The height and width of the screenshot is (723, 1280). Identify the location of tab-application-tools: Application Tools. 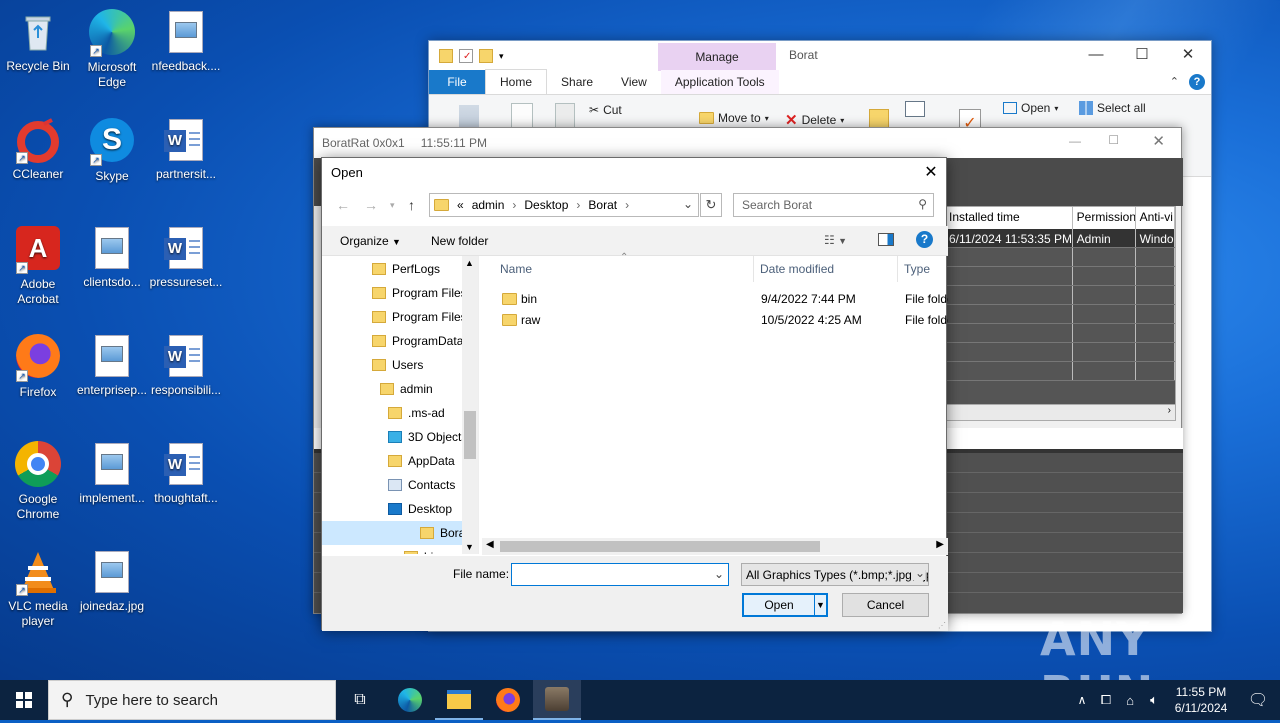
(719, 82).